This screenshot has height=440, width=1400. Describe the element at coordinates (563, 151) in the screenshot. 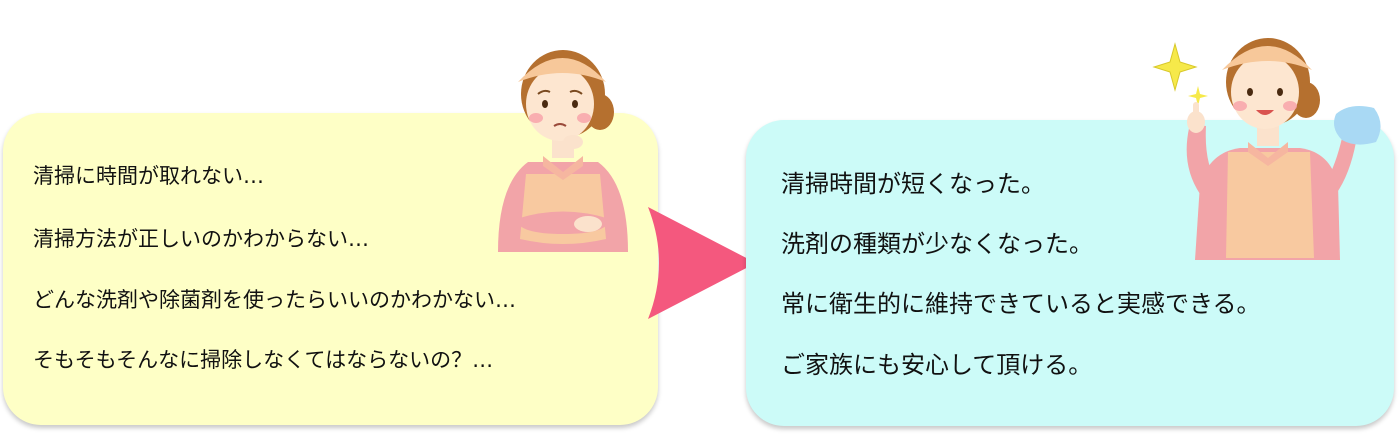

I see `worried-housekeeper-icon` at that location.